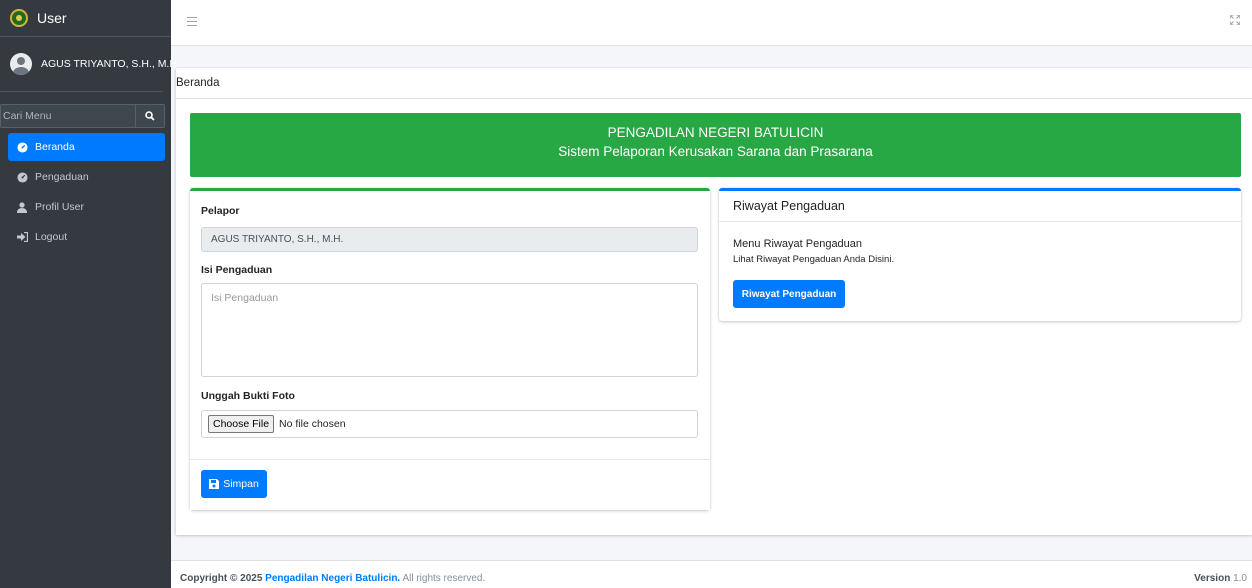 This screenshot has height=588, width=1252. Describe the element at coordinates (60, 207) in the screenshot. I see `sidebar-item-label: Profil User` at that location.